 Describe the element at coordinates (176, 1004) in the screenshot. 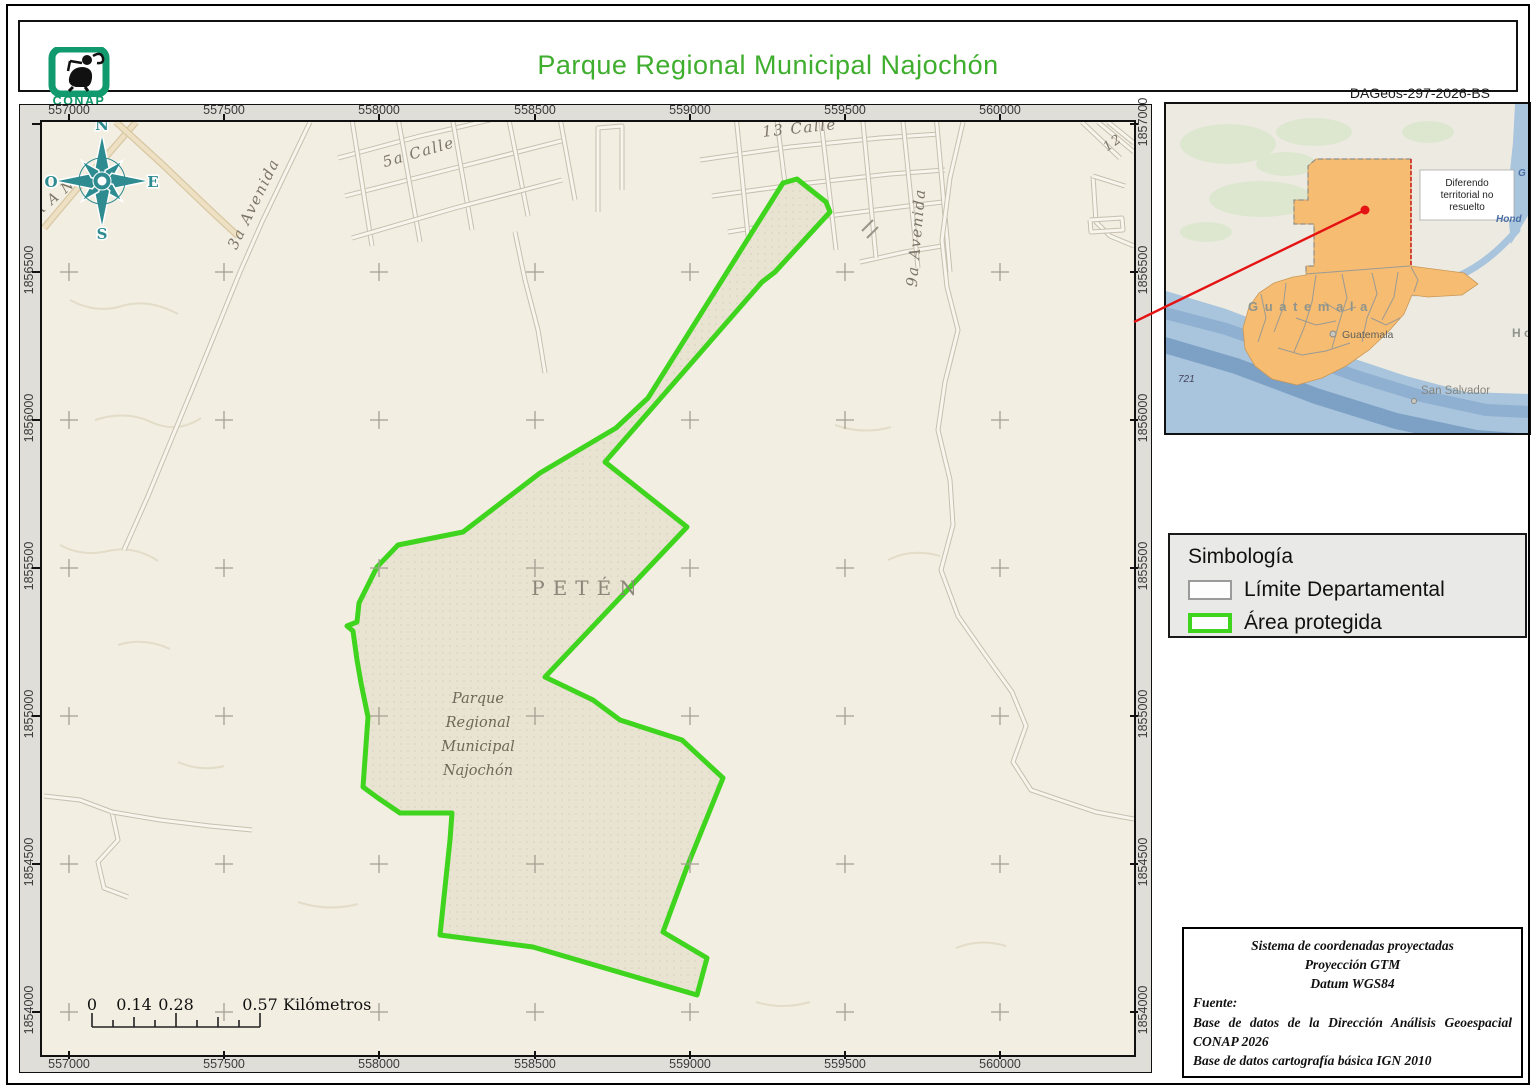

I see `svg-text: 0.28` at that location.